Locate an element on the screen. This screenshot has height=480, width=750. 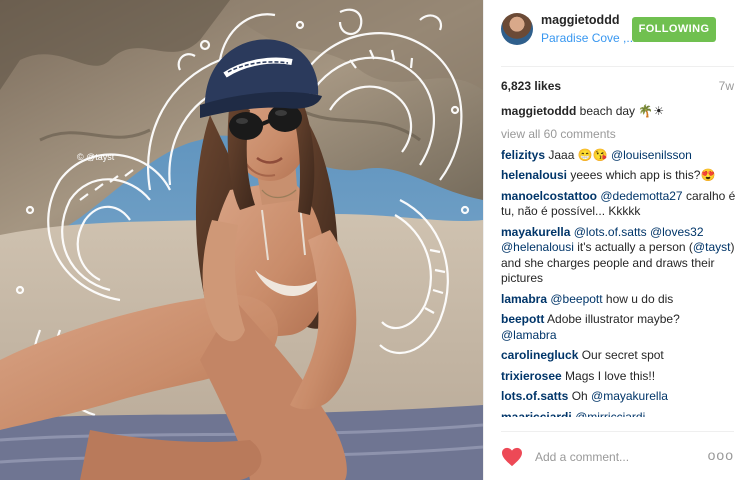
post-header: maggietoddd Paradise Cove ,... FOLLOWING is located at coordinates (617, 33).